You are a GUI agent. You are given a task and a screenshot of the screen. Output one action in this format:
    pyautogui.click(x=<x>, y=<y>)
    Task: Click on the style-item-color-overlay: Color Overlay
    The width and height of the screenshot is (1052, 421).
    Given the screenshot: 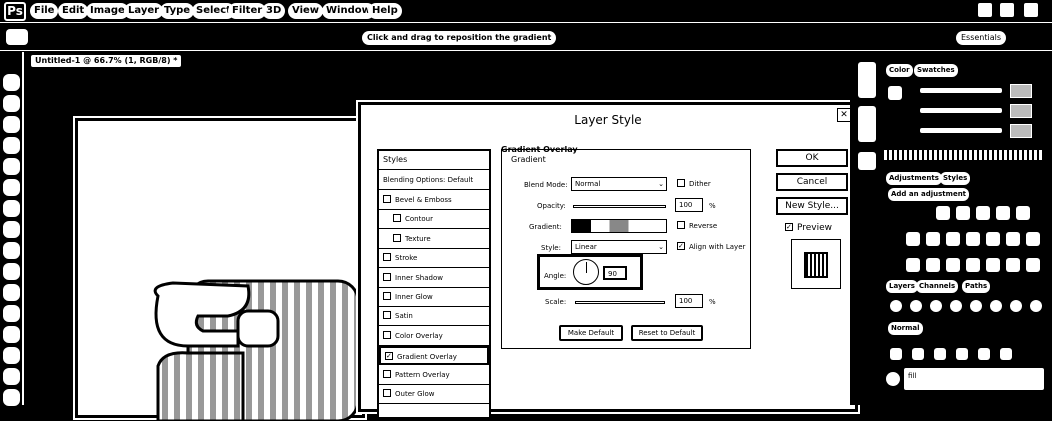 What is the action you would take?
    pyautogui.click(x=434, y=336)
    